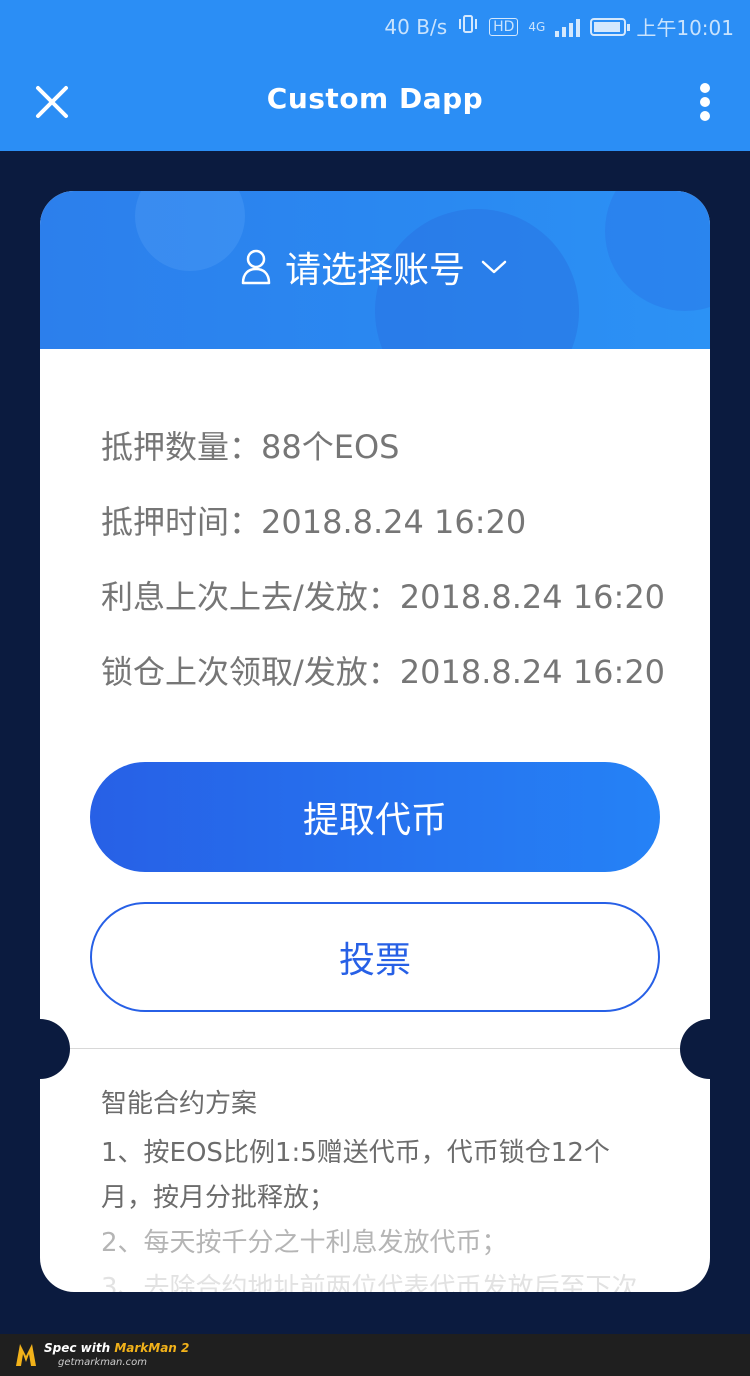  Describe the element at coordinates (383, 597) in the screenshot. I see `interest-last-issued: 利息上次上去/发放：2018.8.24 16:20` at that location.